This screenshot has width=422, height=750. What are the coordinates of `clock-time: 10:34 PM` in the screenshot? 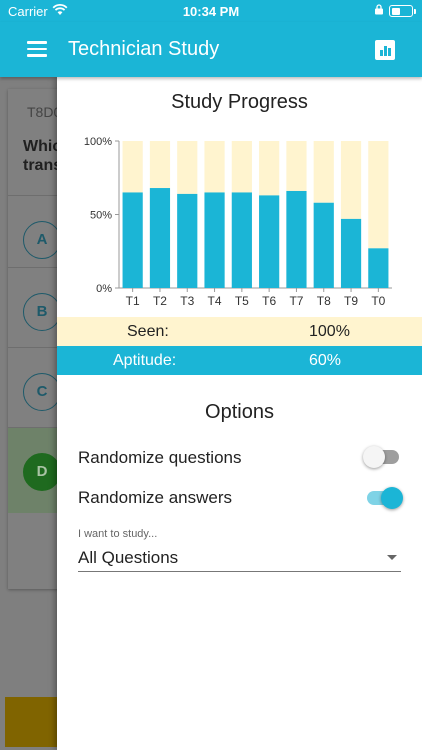 It's located at (211, 11).